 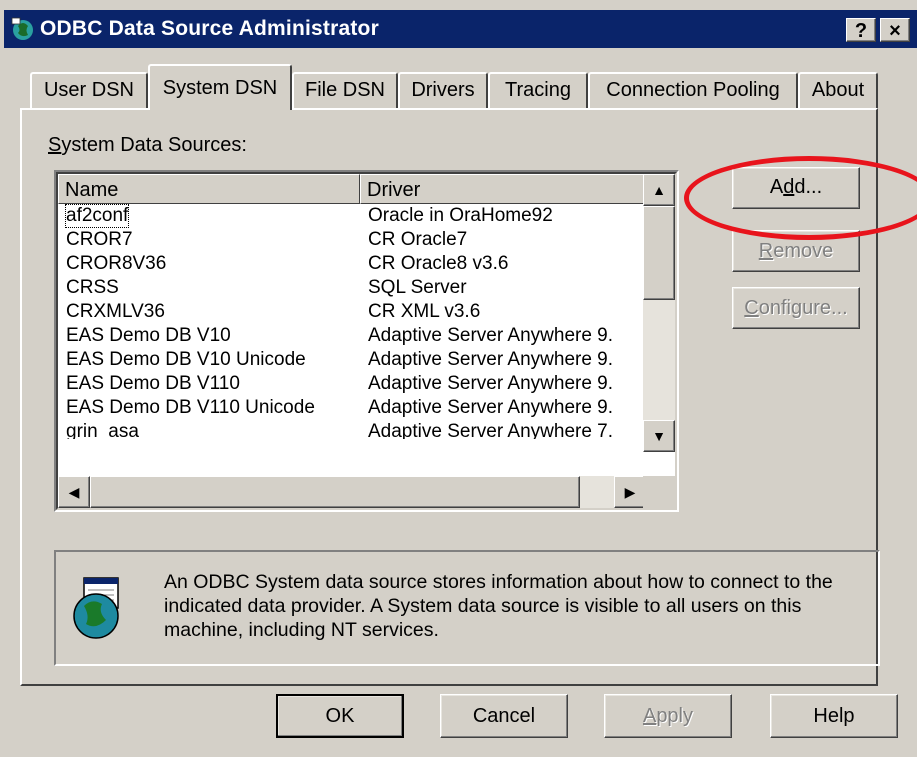 What do you see at coordinates (630, 492) in the screenshot?
I see `scroll-right-arrow-icon: ▶` at bounding box center [630, 492].